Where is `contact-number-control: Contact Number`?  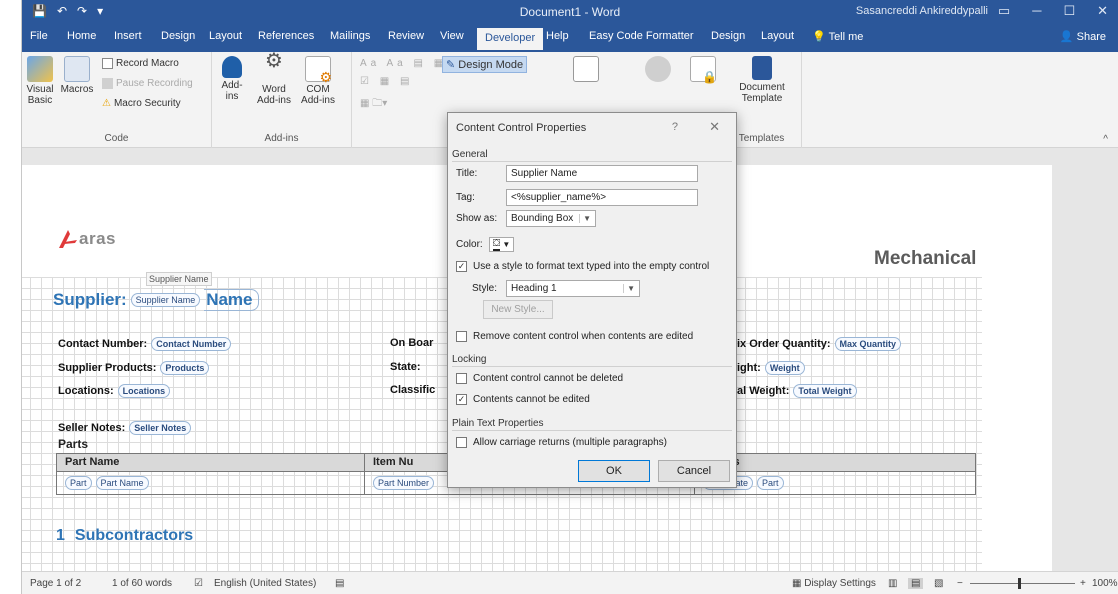
contact-number-control: Contact Number is located at coordinates (191, 344).